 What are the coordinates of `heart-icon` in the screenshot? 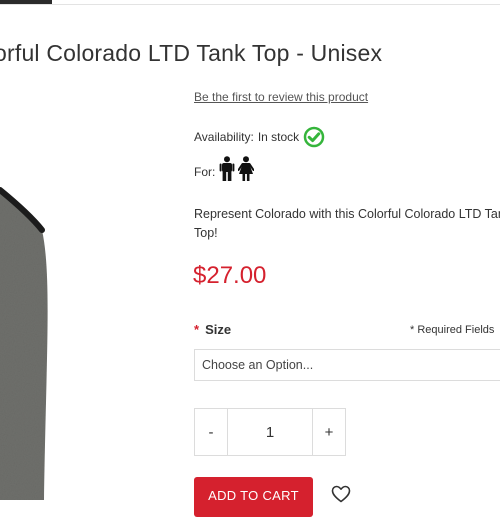 It's located at (341, 494).